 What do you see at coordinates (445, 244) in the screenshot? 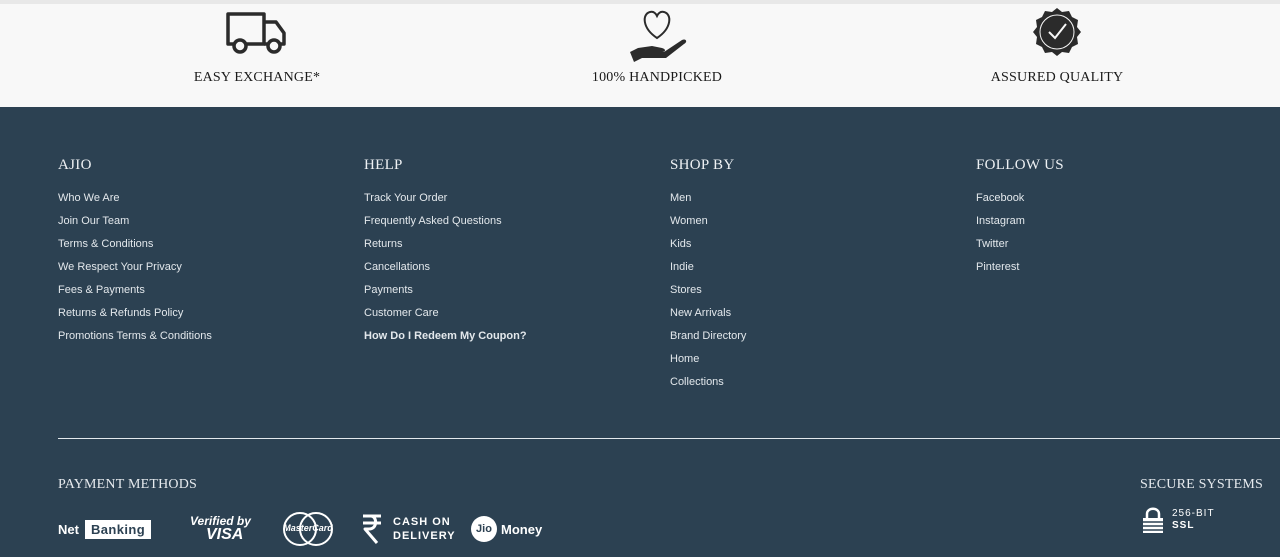
I see `footer-link-returns: Returns` at bounding box center [445, 244].